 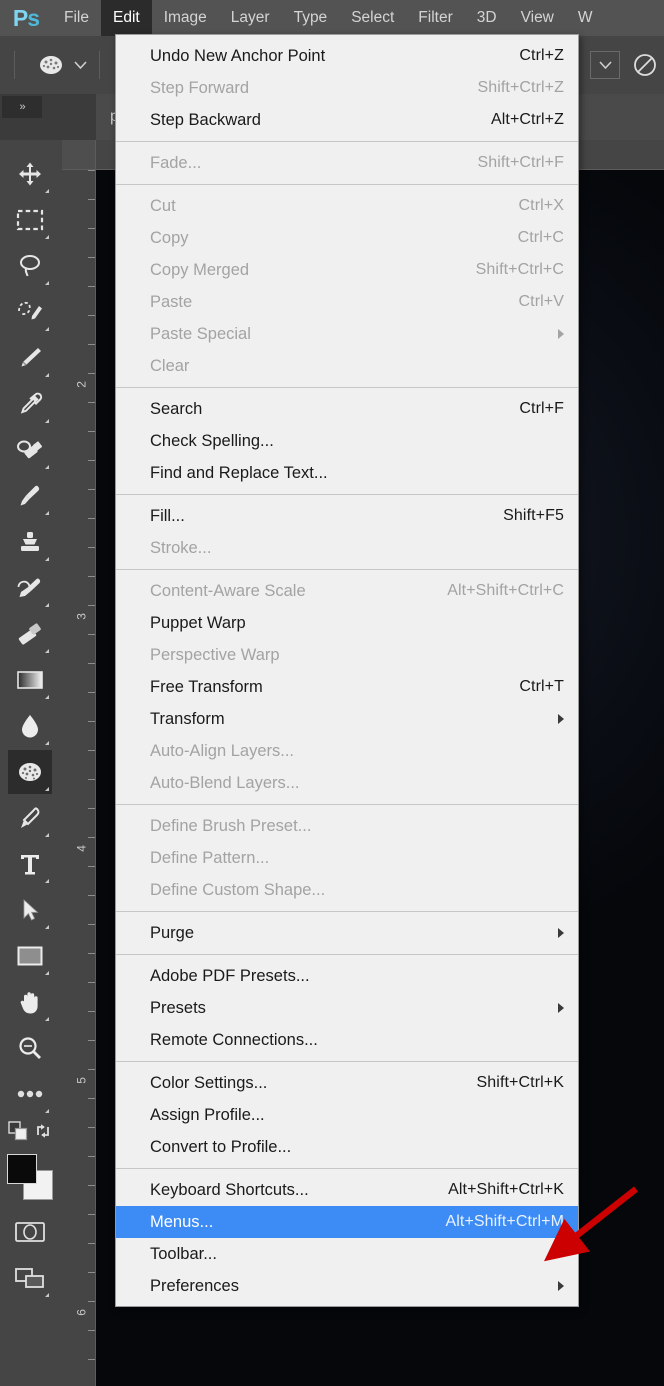 What do you see at coordinates (30, 312) in the screenshot?
I see `quick-selection-tool` at bounding box center [30, 312].